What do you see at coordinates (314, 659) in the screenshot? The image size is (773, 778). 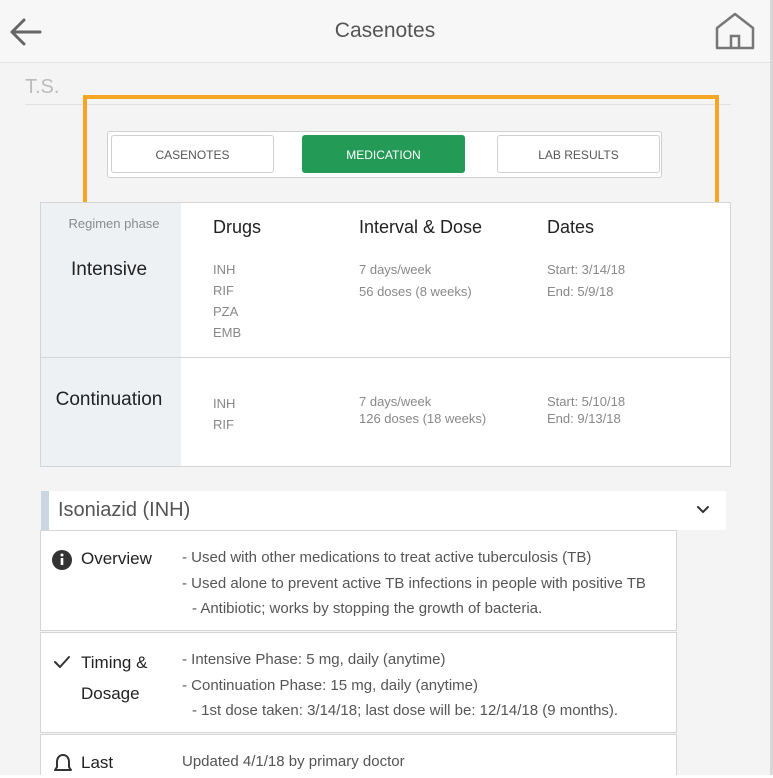 I see `timing-line: - Intensive Phase: 5 mg, daily (anytime)` at bounding box center [314, 659].